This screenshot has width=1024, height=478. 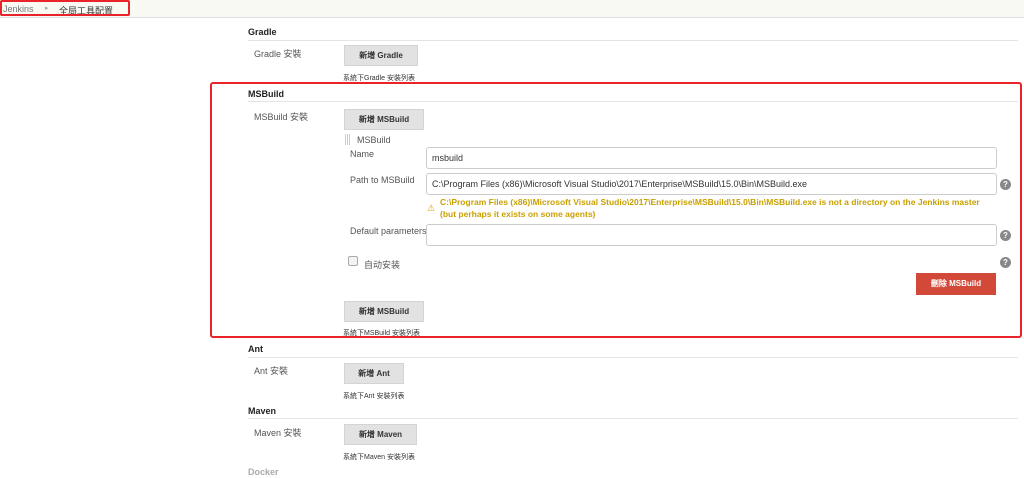 I want to click on drag-handle-icon, so click(x=347, y=139).